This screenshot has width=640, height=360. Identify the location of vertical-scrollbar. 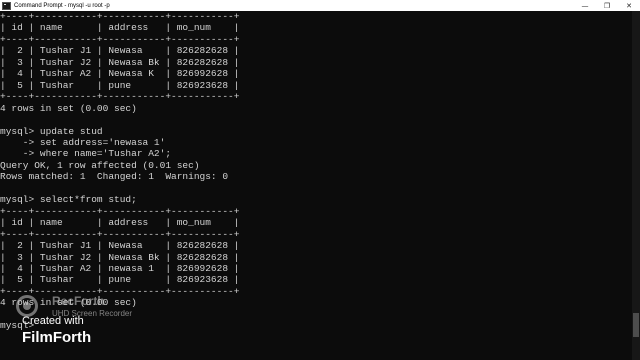
(636, 185).